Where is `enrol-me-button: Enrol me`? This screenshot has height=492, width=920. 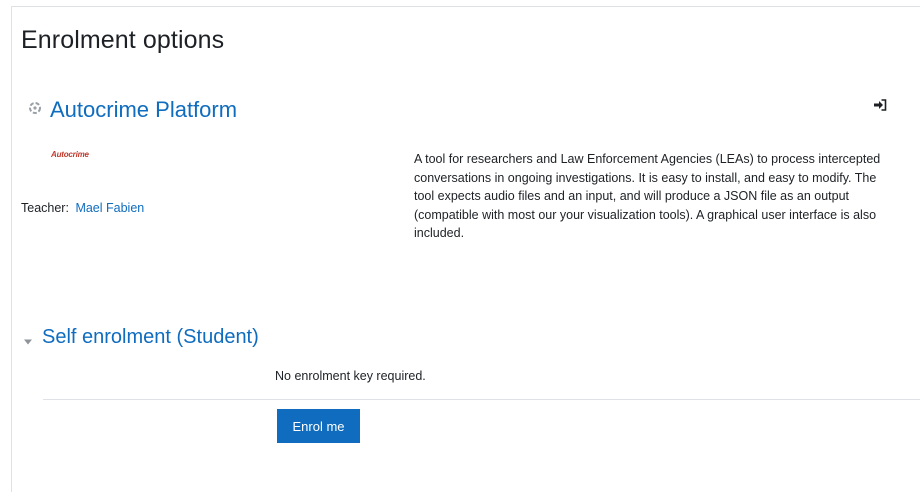 enrol-me-button: Enrol me is located at coordinates (318, 426).